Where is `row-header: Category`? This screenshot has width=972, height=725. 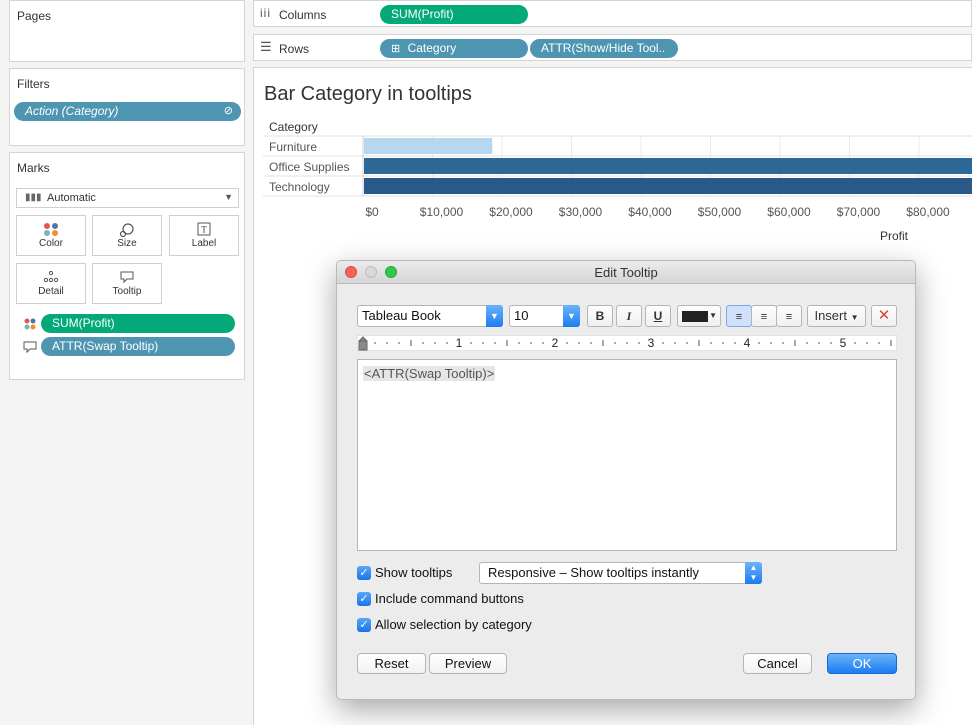
row-header: Category is located at coordinates (293, 127).